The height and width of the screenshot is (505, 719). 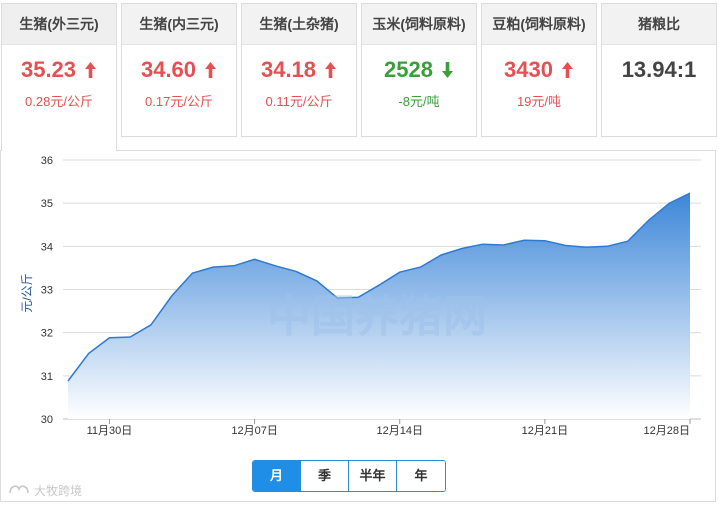 I want to click on range-tab-year: 年, so click(x=421, y=476).